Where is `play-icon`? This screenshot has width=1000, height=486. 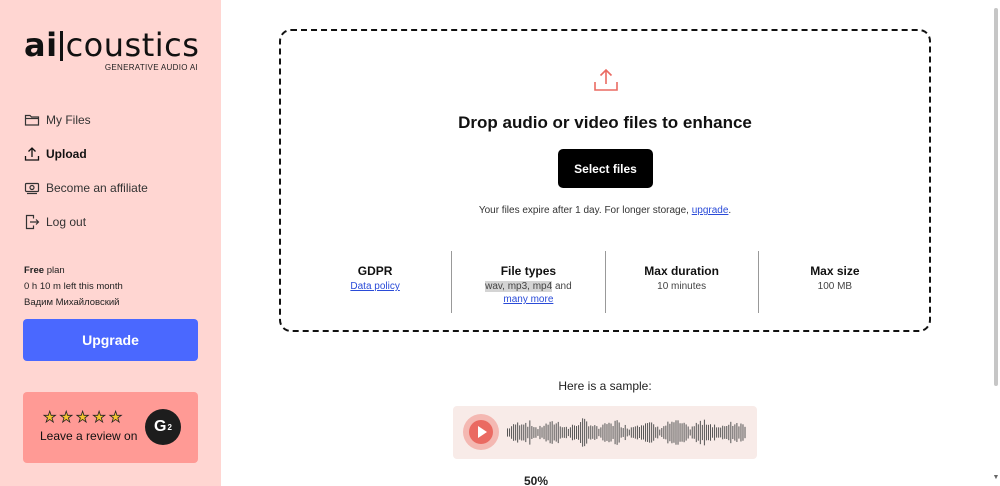 play-icon is located at coordinates (481, 432).